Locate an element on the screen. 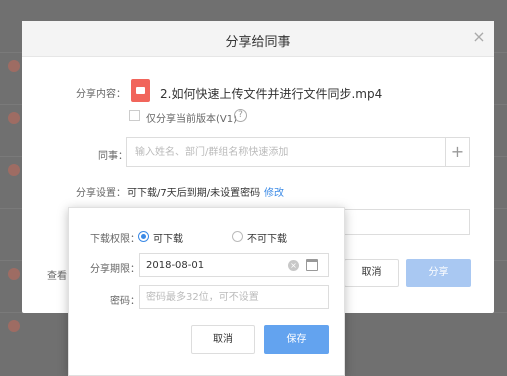 This screenshot has width=507, height=376. share-current-version-checkbox is located at coordinates (134, 115).